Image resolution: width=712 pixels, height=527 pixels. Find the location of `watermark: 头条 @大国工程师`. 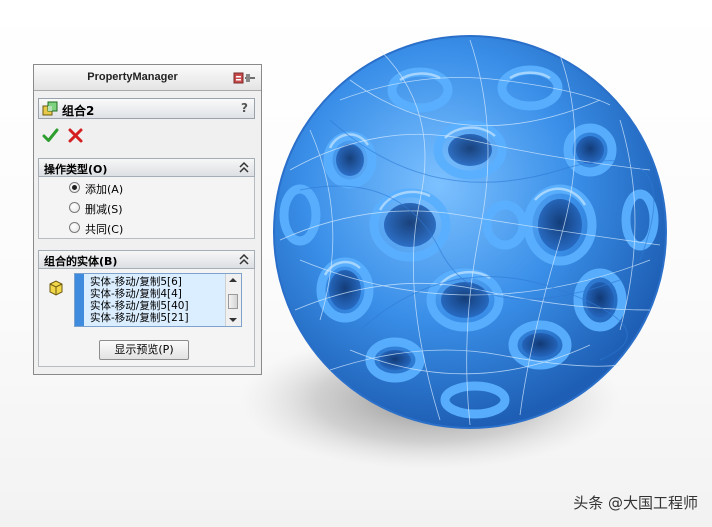

watermark: 头条 @大国工程师 is located at coordinates (635, 503).